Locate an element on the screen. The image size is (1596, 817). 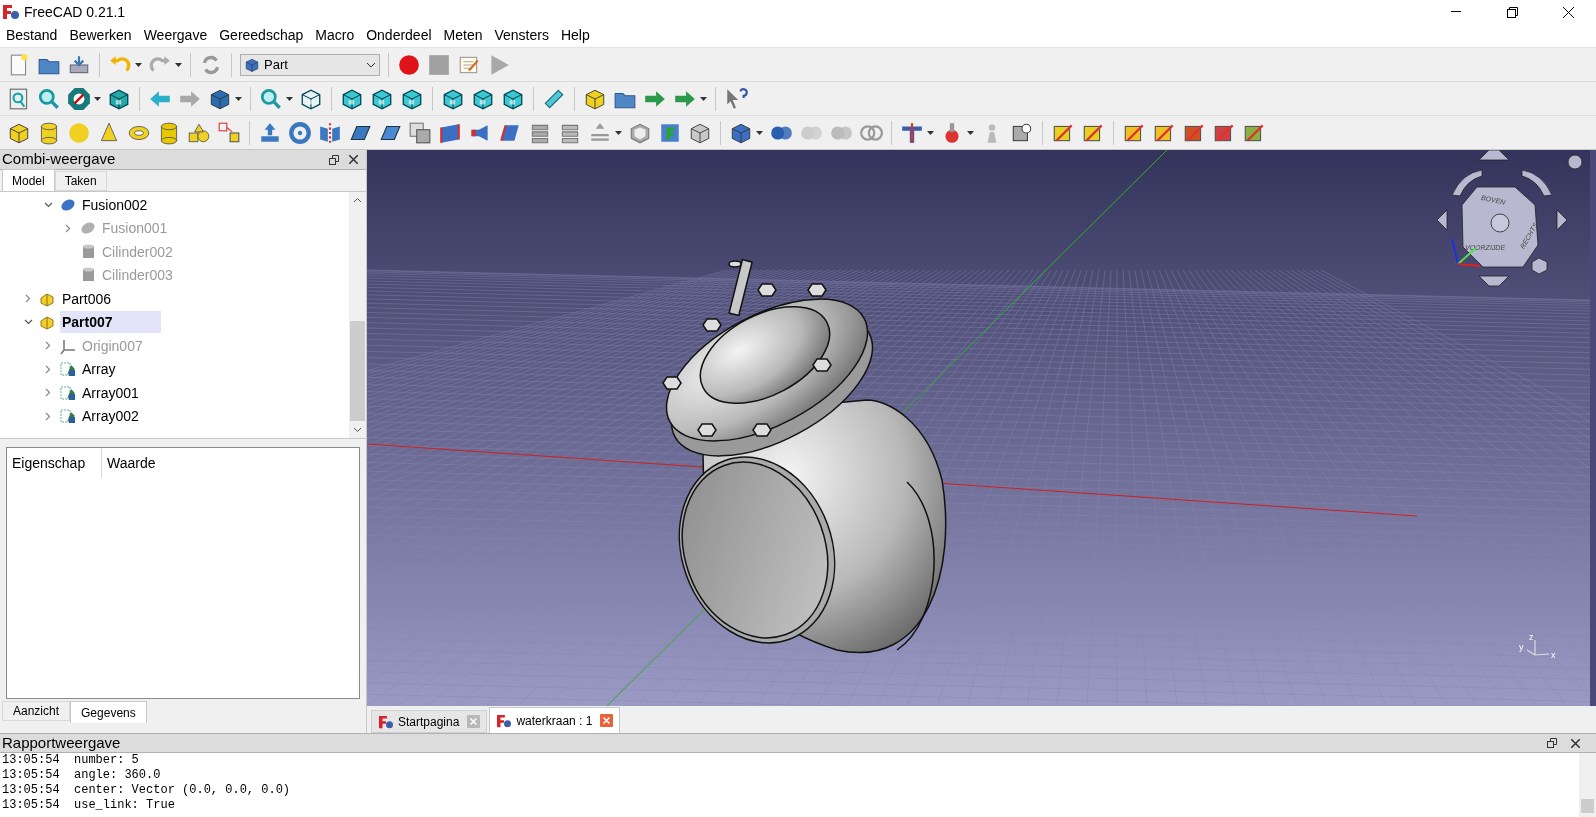
mini-axes-icon is located at coordinates (1538, 647).